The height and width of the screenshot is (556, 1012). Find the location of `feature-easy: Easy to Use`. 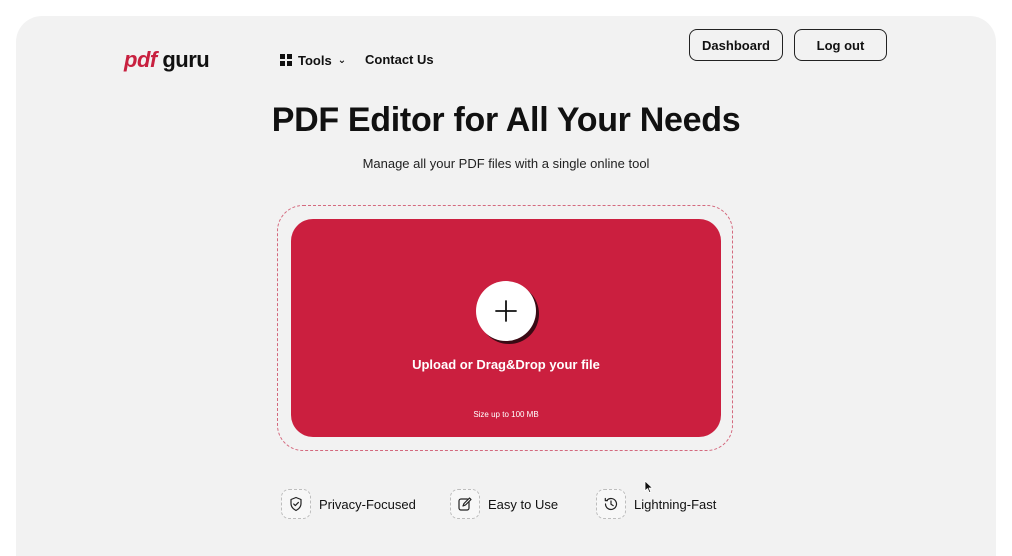

feature-easy: Easy to Use is located at coordinates (504, 504).